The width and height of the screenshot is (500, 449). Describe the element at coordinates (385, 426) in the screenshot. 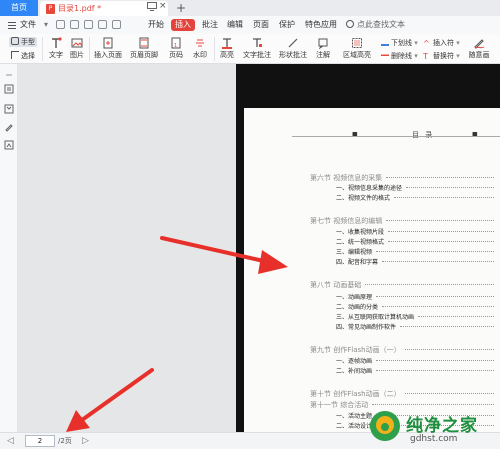

I see `watermark-logo-icon` at that location.